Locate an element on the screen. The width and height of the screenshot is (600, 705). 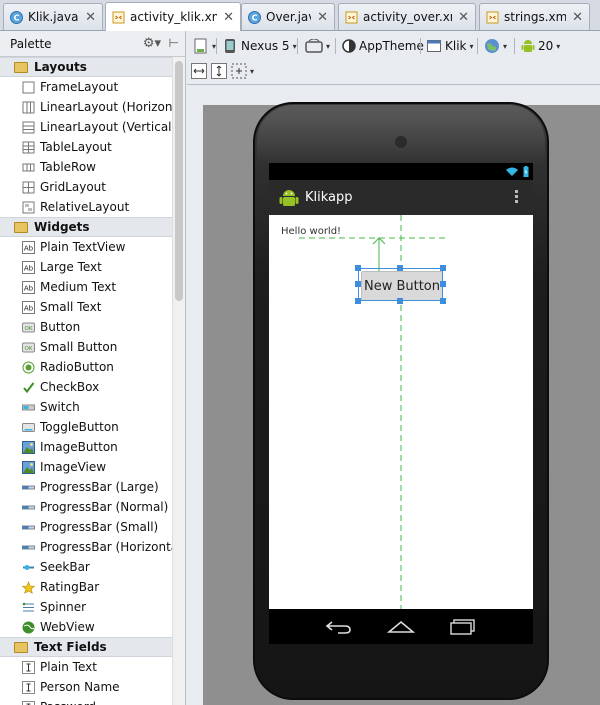
palette-item: CheckBox is located at coordinates (86, 387).